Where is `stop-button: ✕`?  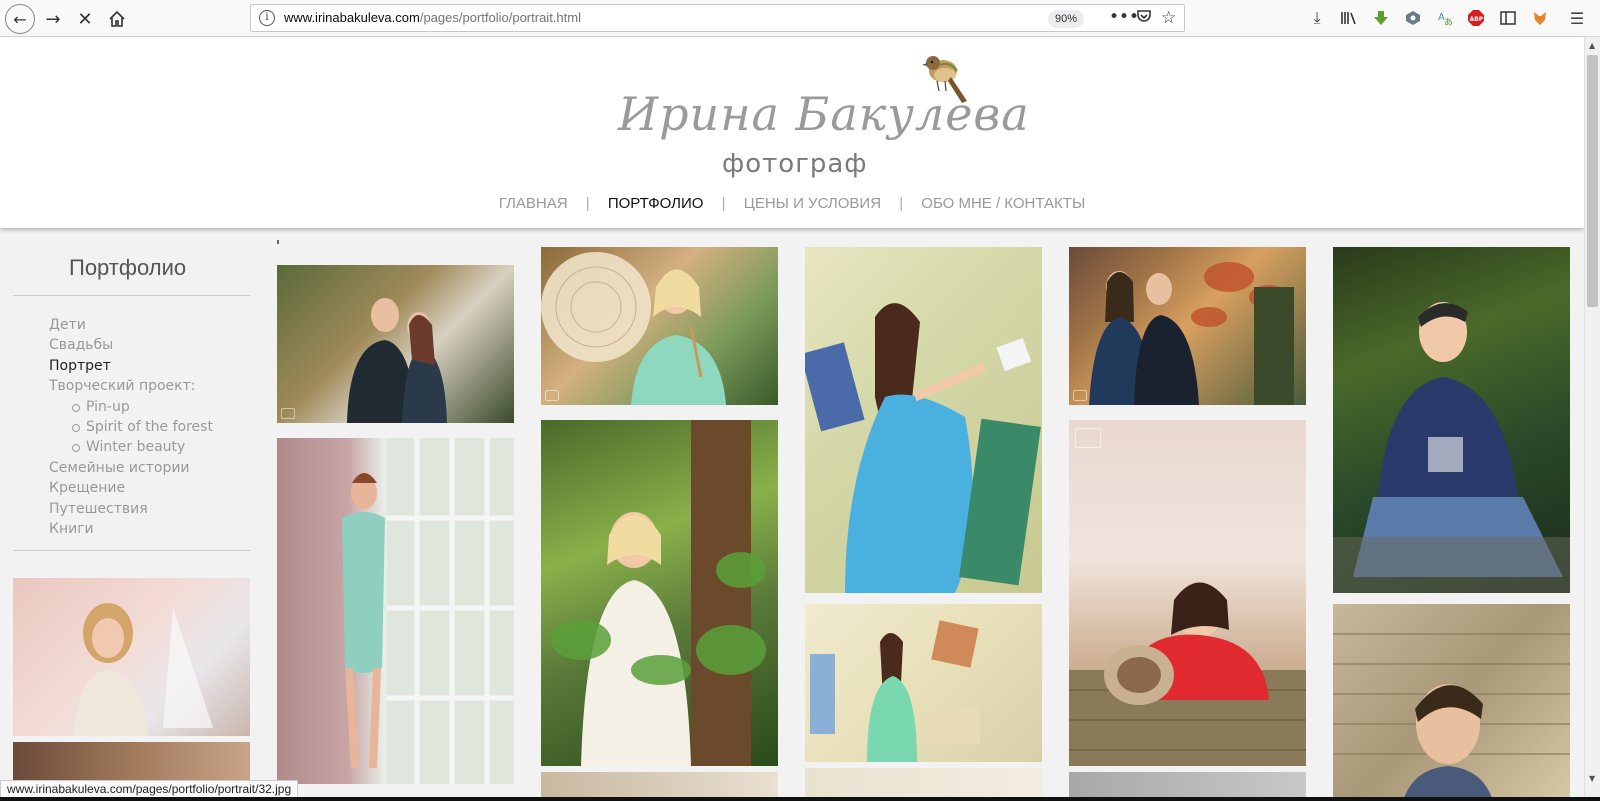 stop-button: ✕ is located at coordinates (85, 19).